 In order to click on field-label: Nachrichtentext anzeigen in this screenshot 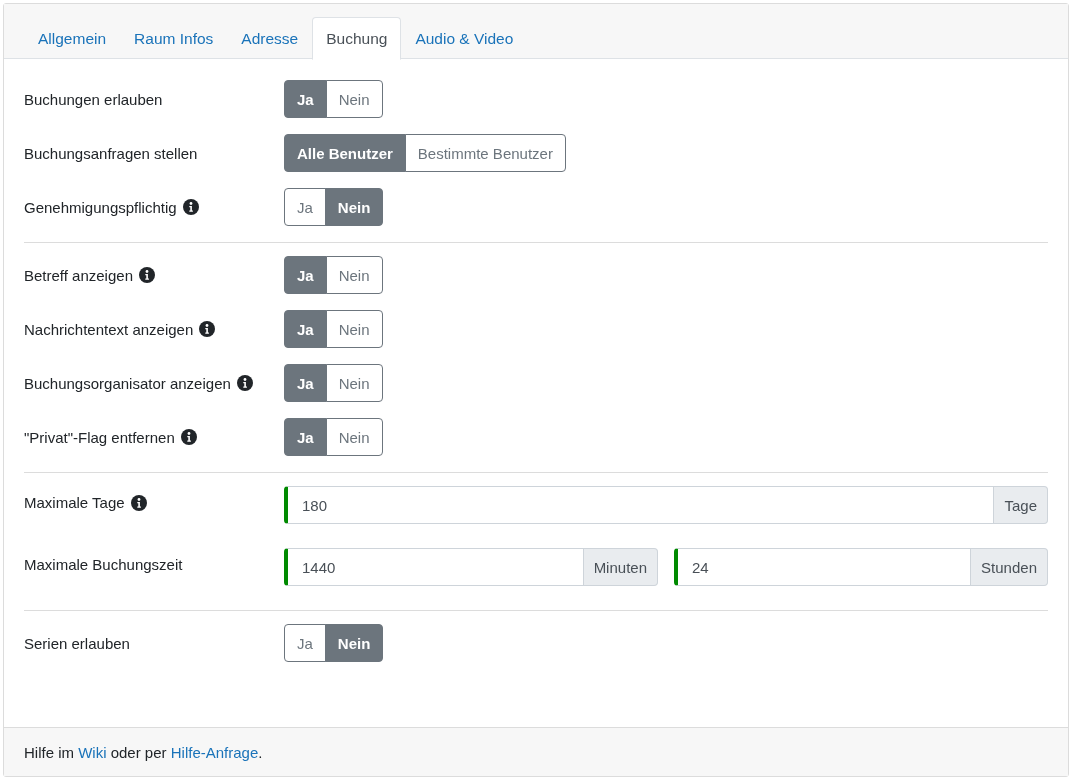, I will do `click(109, 329)`.